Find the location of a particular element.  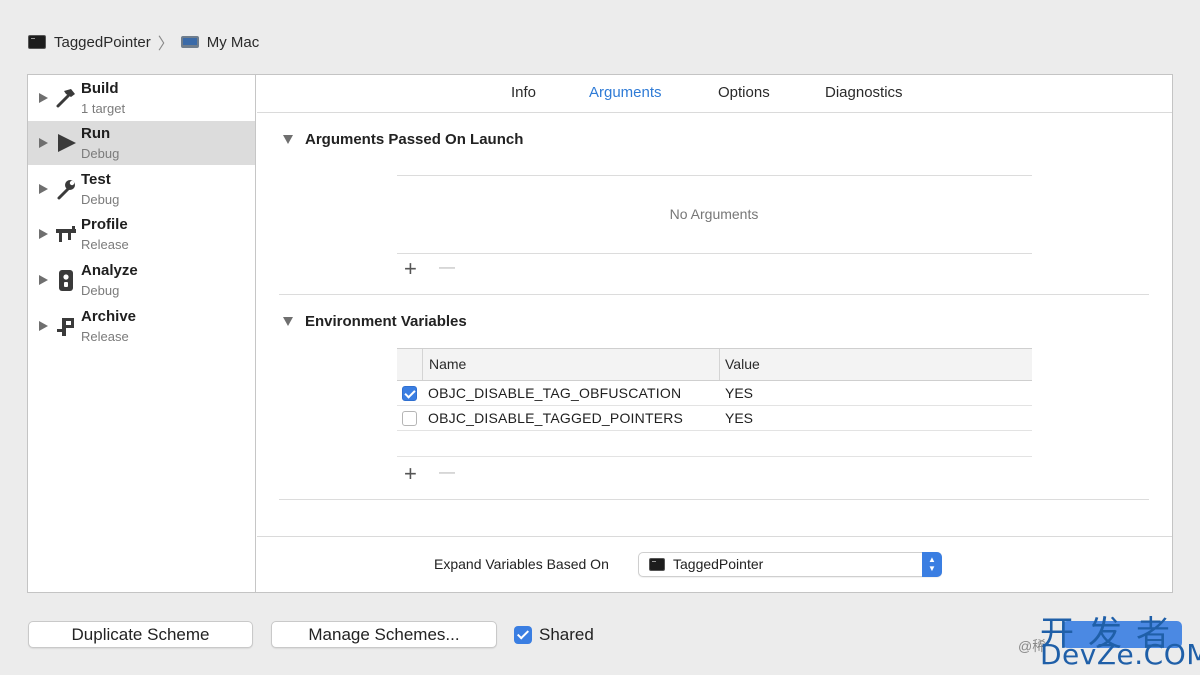

archive-icon is located at coordinates (66, 326).